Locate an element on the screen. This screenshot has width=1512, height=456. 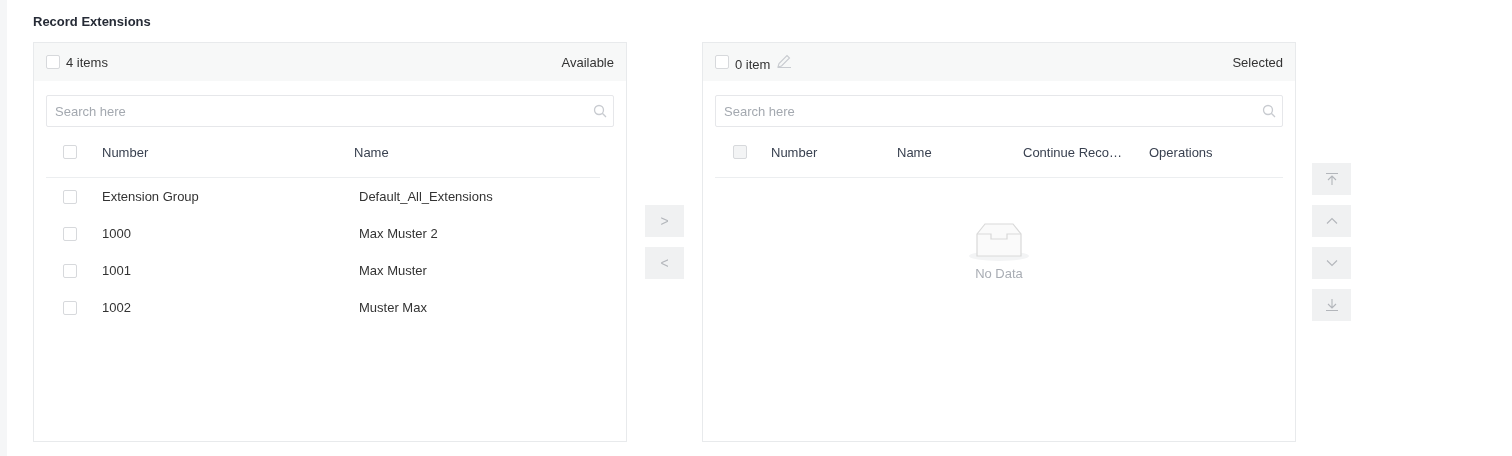
move-bottom-icon is located at coordinates (1331, 305).